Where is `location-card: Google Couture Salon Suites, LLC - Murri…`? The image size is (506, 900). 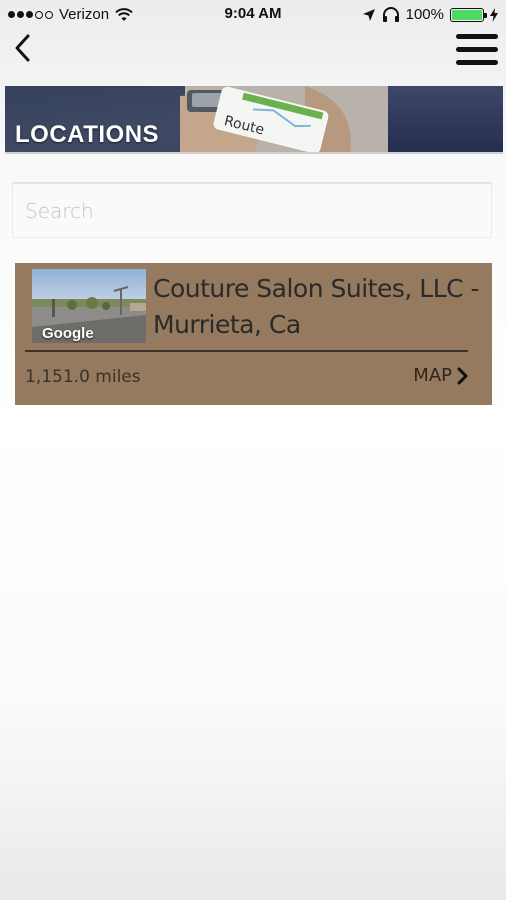
location-card: Google Couture Salon Suites, LLC - Murri… is located at coordinates (253, 334).